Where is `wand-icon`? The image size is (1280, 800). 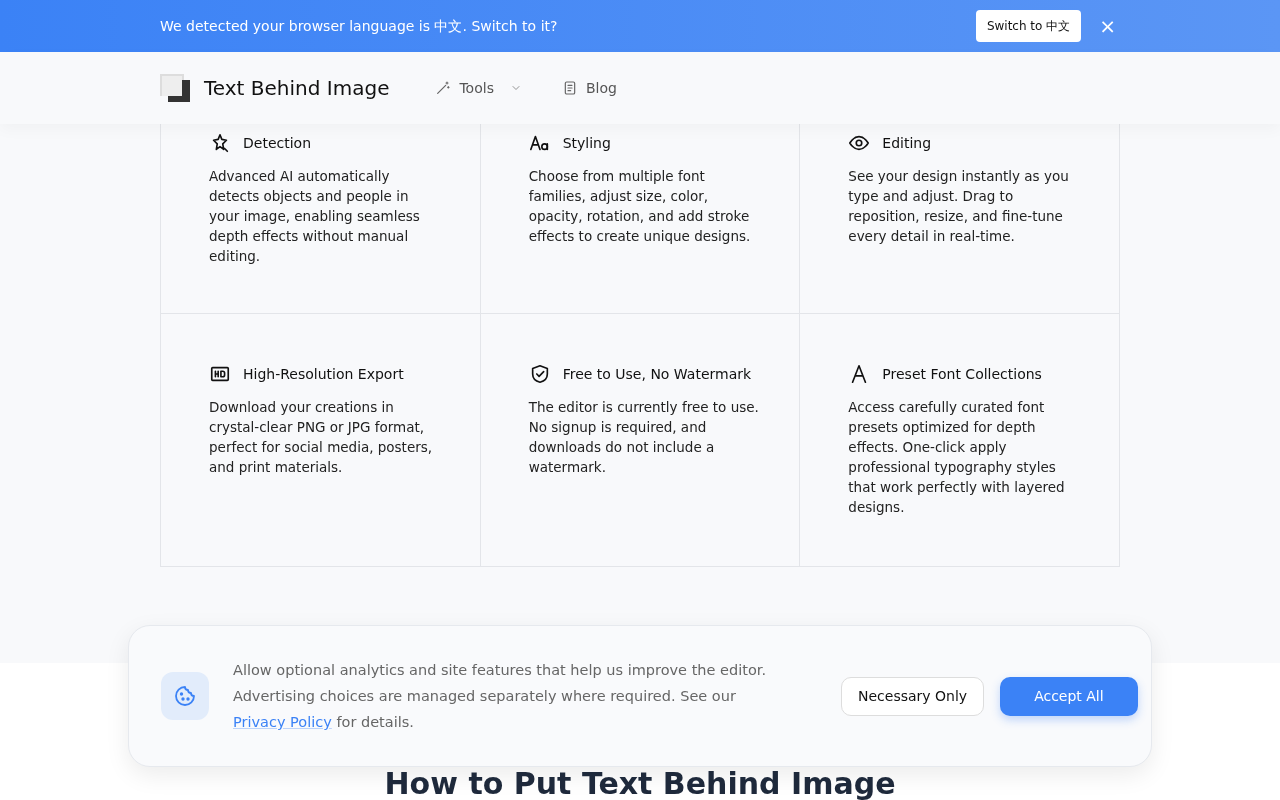 wand-icon is located at coordinates (443, 88).